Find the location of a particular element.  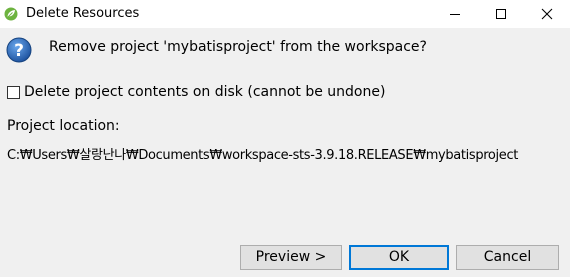

title-bar: Delete Resources is located at coordinates (285, 14).